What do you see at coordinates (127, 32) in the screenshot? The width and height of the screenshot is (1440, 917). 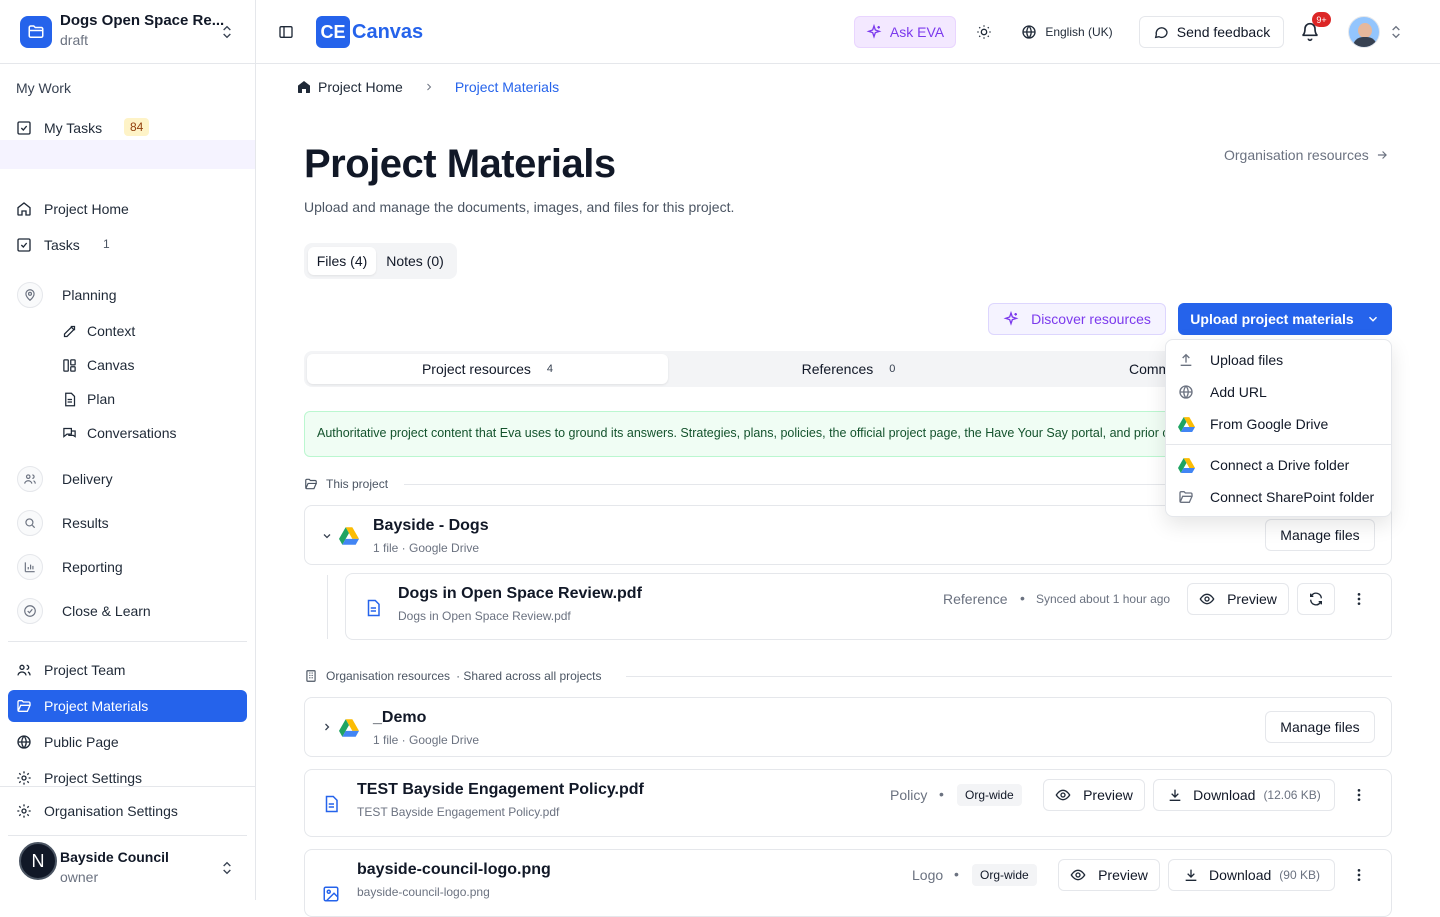 I see `project-selector: Dogs Open Space Re... draft` at bounding box center [127, 32].